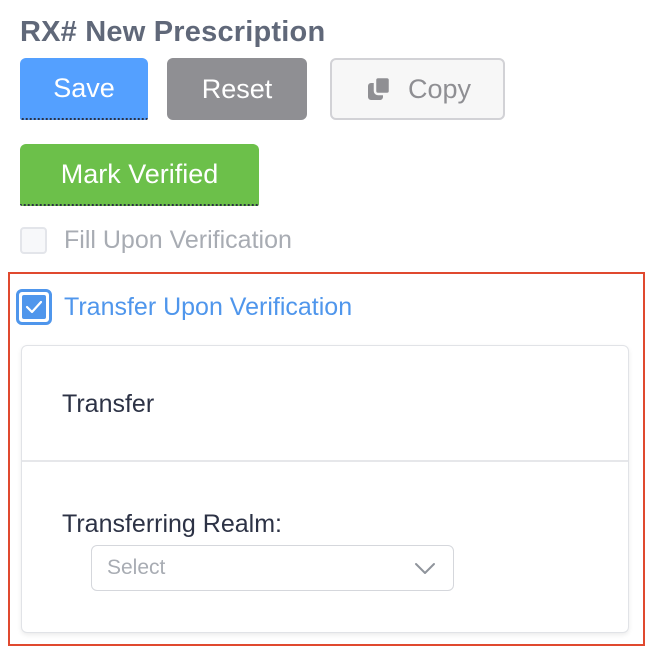  Describe the element at coordinates (208, 306) in the screenshot. I see `transfer-upon-verification-label: Transfer Upon Verification` at that location.